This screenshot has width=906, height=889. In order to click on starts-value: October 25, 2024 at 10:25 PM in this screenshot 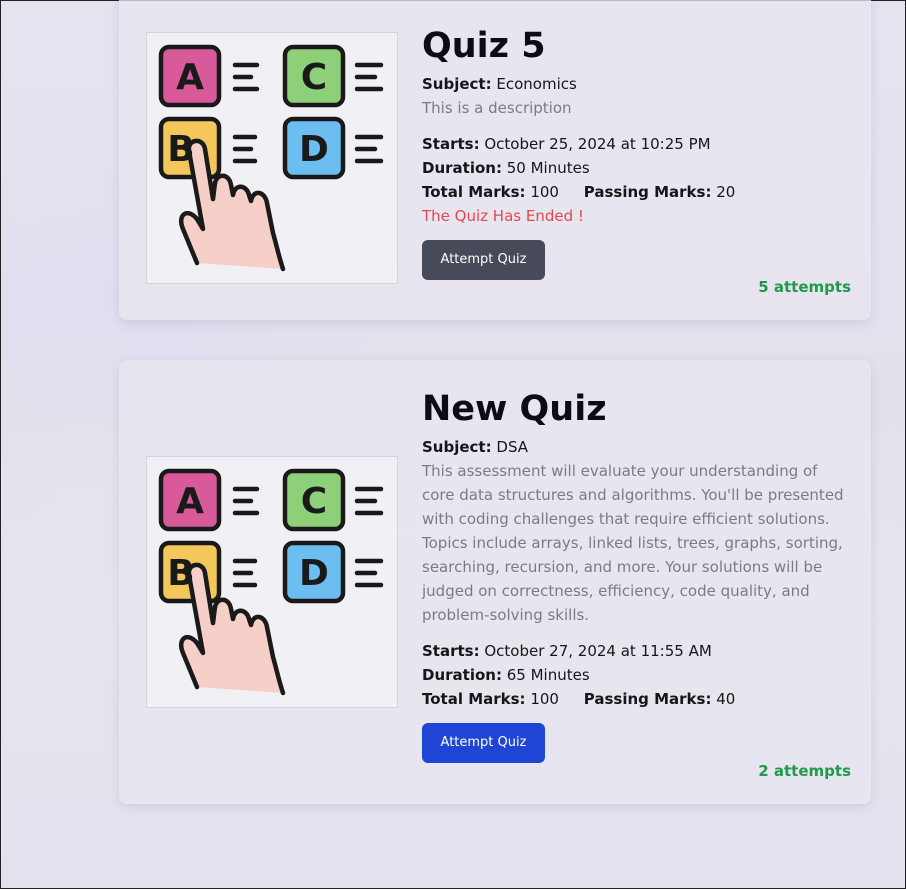, I will do `click(597, 144)`.